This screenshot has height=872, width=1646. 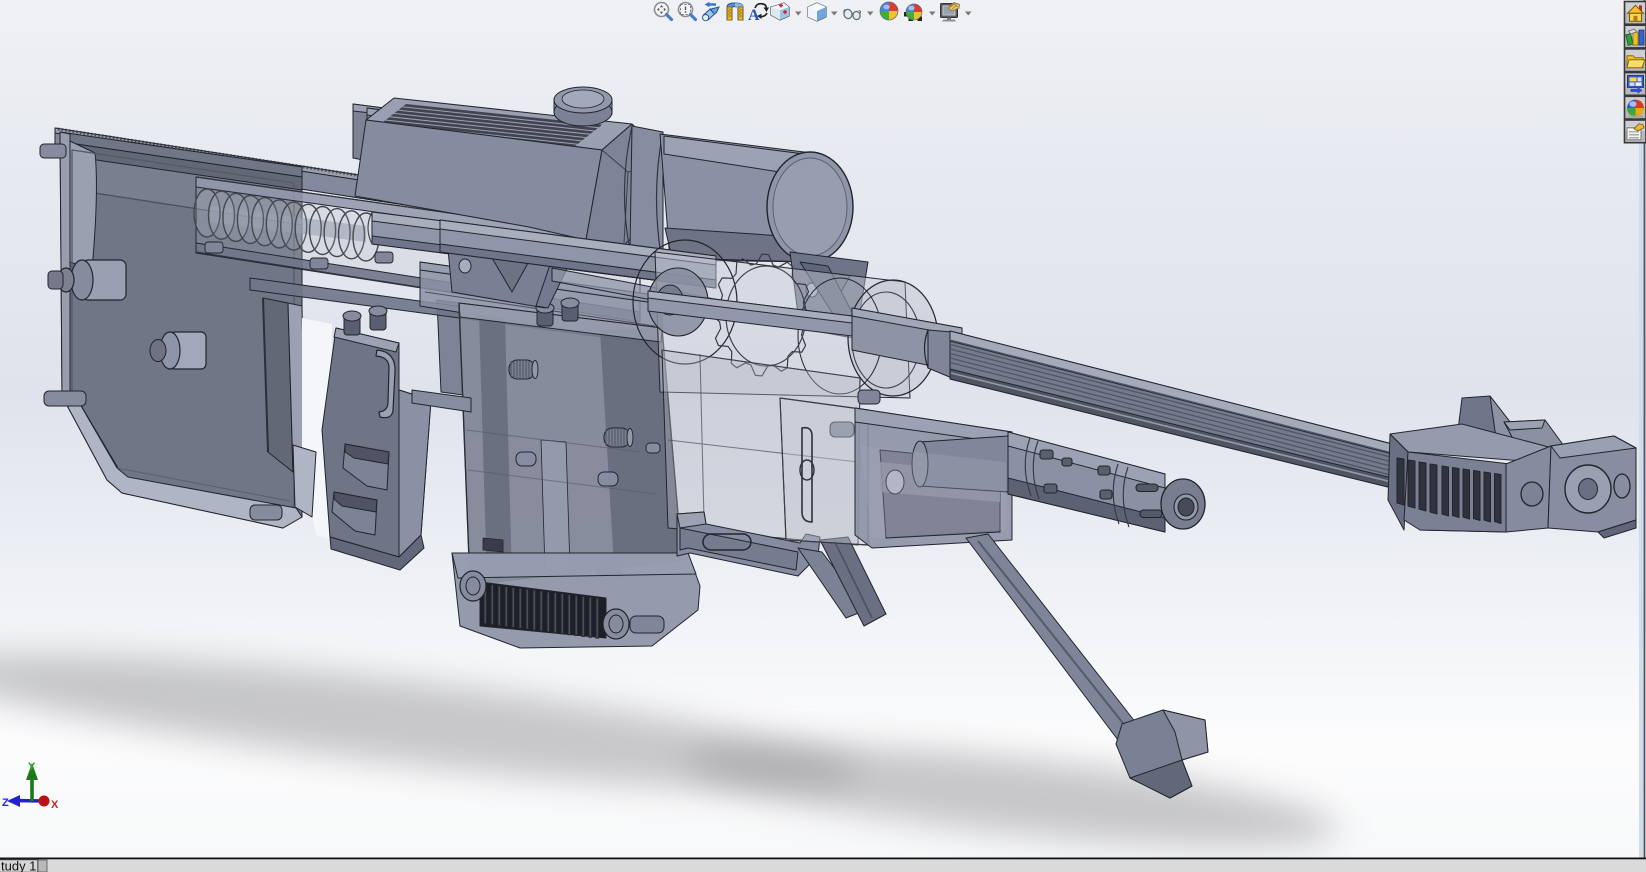 I want to click on svg-text: Z, so click(x=5, y=803).